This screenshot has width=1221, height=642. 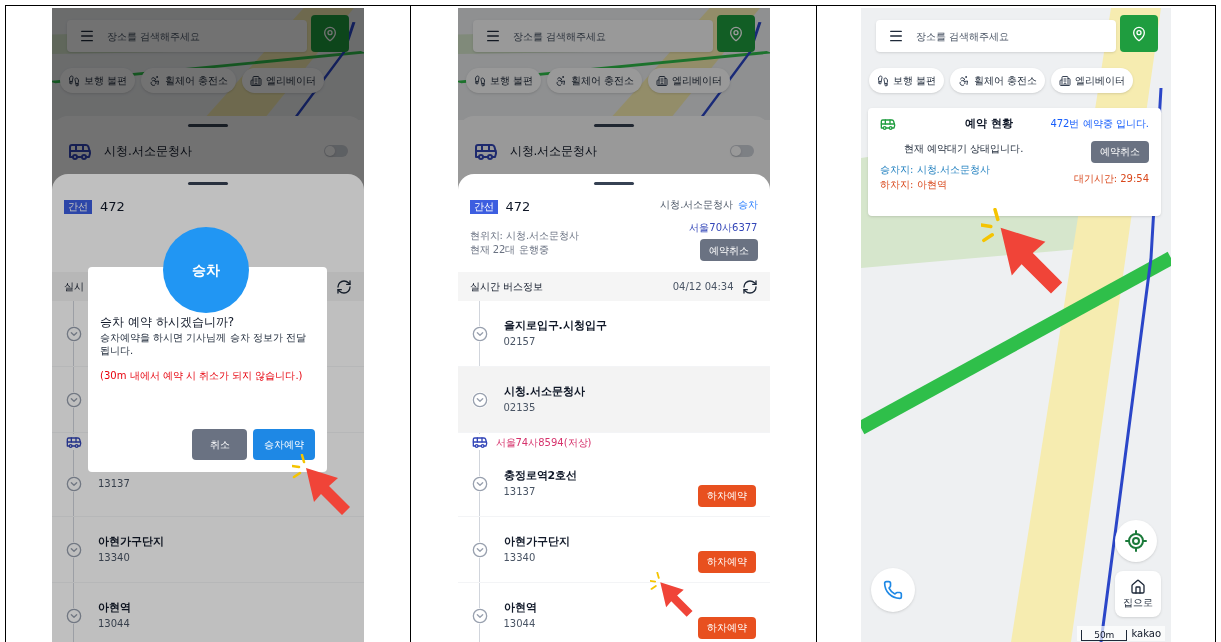 What do you see at coordinates (613, 484) in the screenshot?
I see `stop-row: 충정로역2호선 13137 하차예약` at bounding box center [613, 484].